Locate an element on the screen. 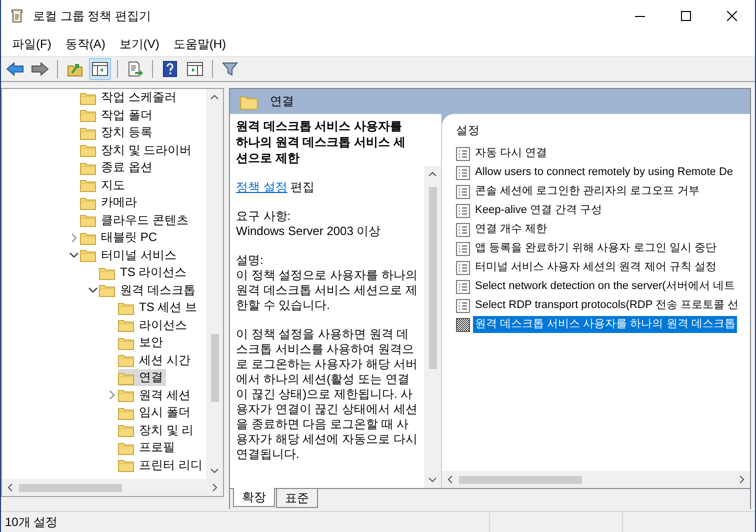 This screenshot has height=532, width=756. tree-item: 원격 세션 is located at coordinates (156, 395).